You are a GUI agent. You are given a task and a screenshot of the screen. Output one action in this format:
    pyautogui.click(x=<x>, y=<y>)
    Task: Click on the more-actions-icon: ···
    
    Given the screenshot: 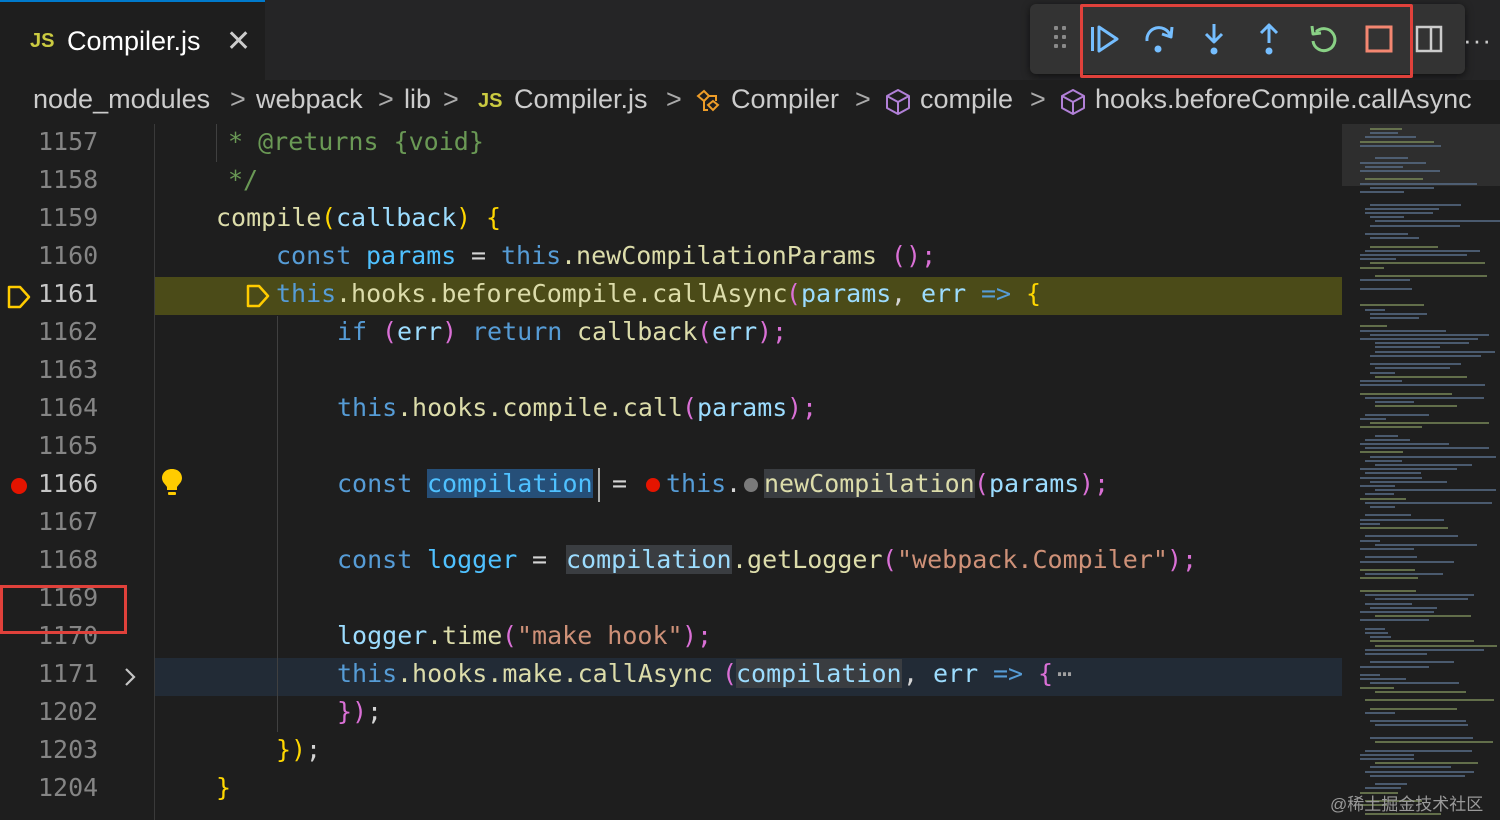 What is the action you would take?
    pyautogui.click(x=1477, y=40)
    